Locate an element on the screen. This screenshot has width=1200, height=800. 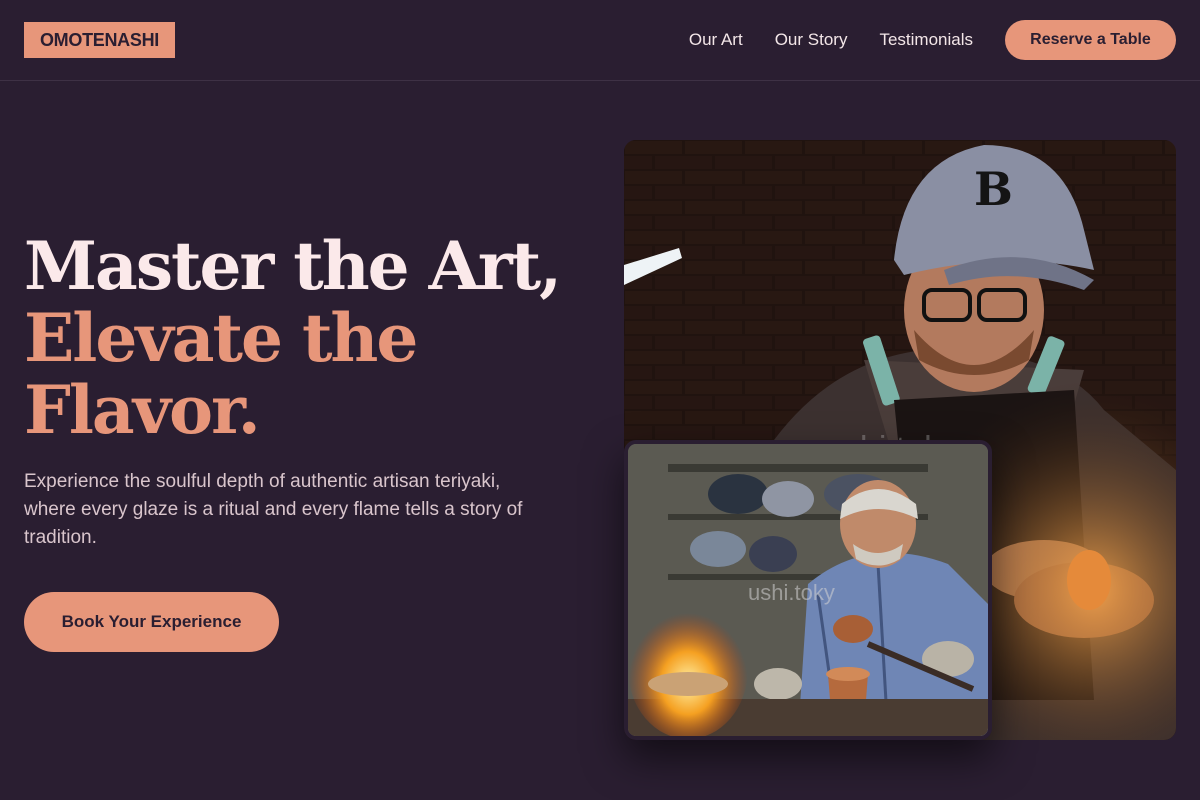
headline-line-1: Master the Art, is located at coordinates (293, 266).